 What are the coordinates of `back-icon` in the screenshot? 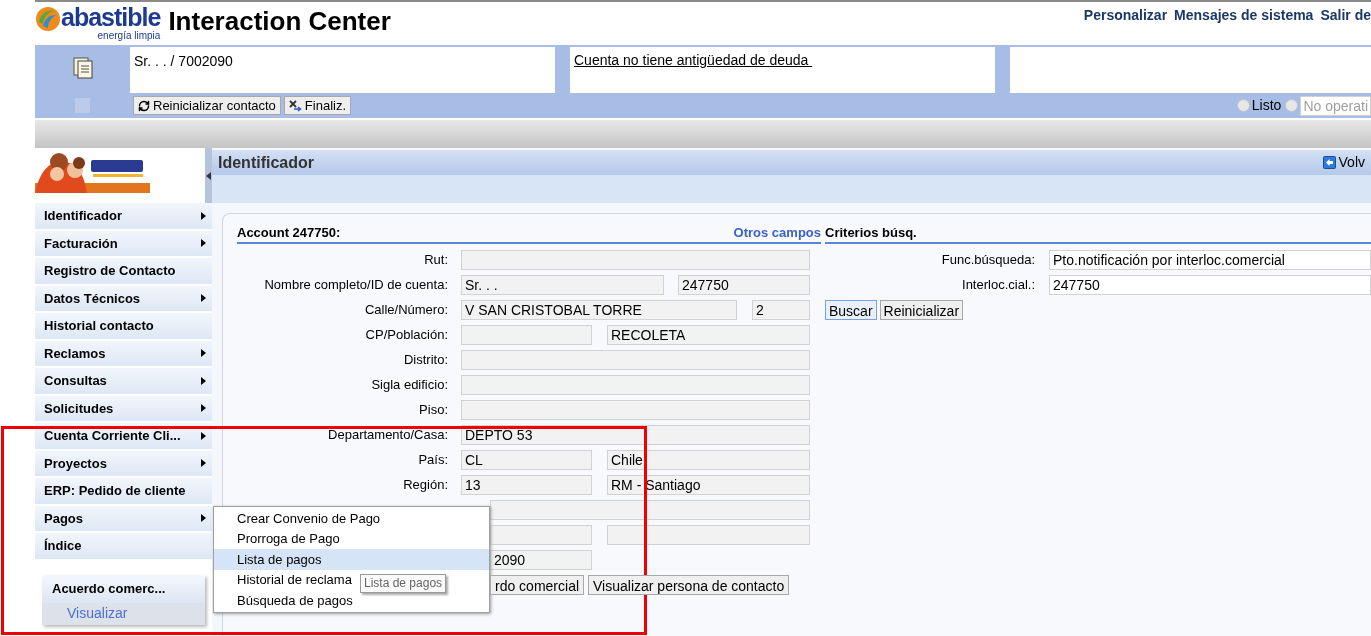 It's located at (1329, 162).